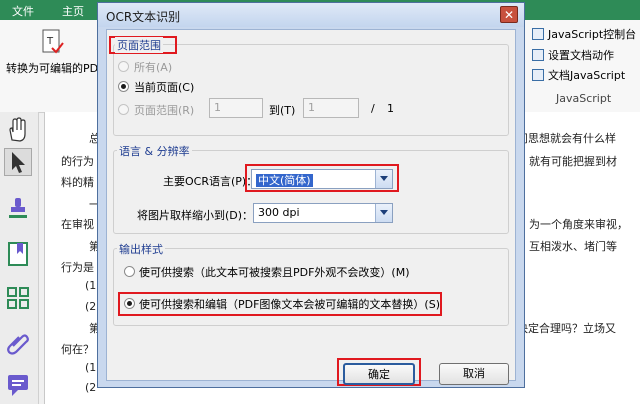 The image size is (640, 404). Describe the element at coordinates (573, 246) in the screenshot. I see `doc-line: 互相泼水、堵门等` at that location.